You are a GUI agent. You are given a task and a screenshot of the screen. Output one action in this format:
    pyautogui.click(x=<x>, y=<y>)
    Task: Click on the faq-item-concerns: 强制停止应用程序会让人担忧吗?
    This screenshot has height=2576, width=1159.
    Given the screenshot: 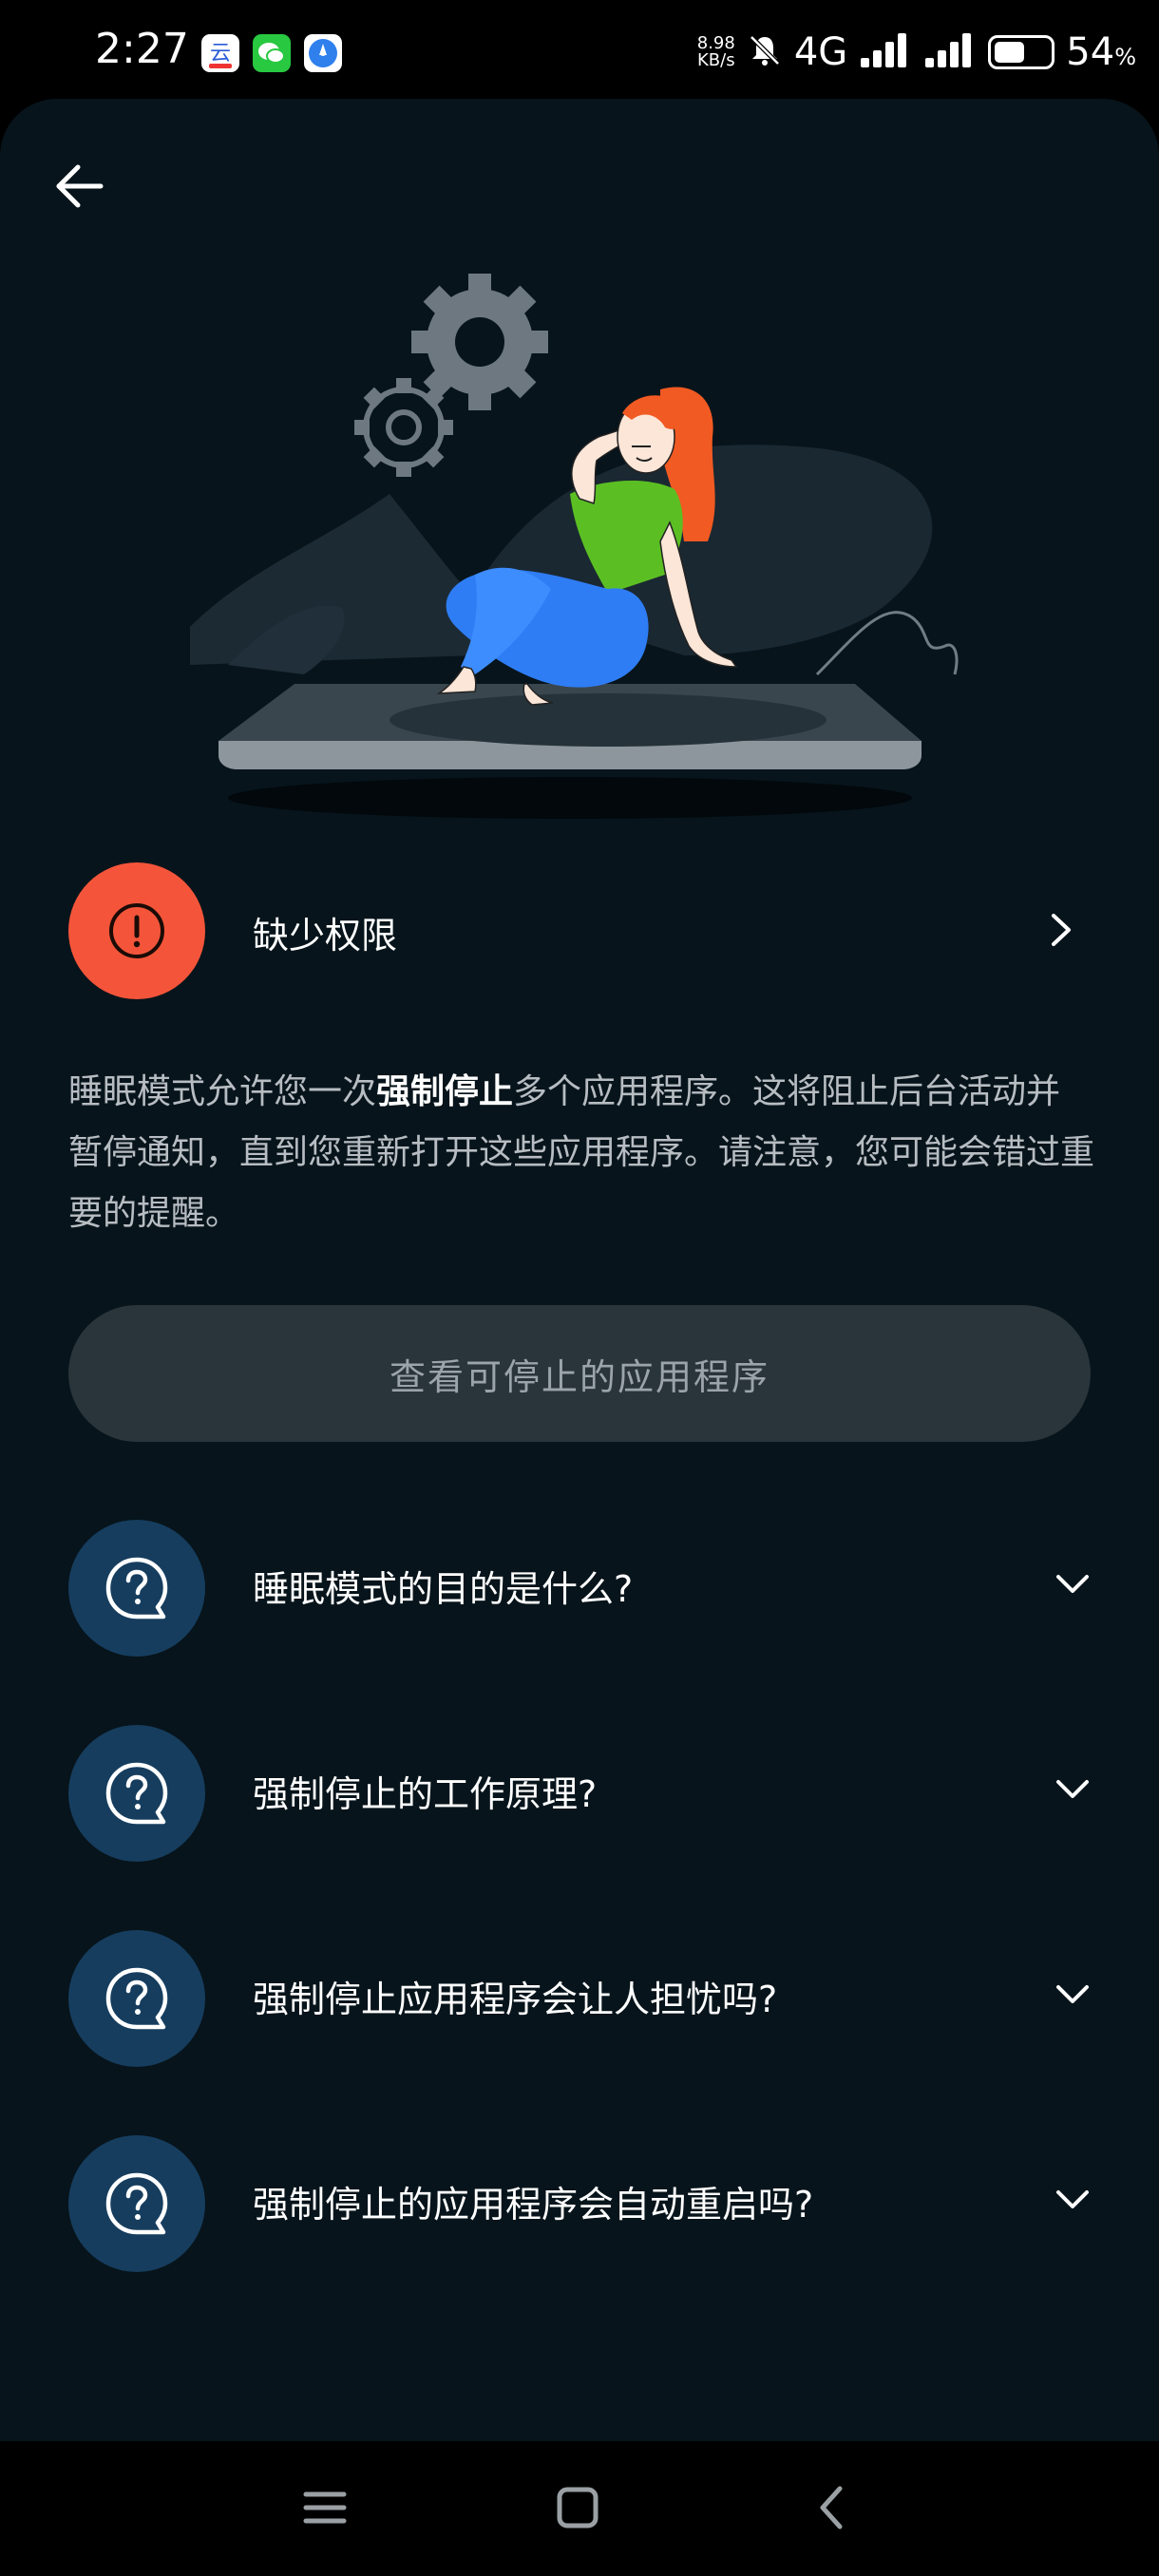 What is the action you would take?
    pyautogui.click(x=581, y=1998)
    